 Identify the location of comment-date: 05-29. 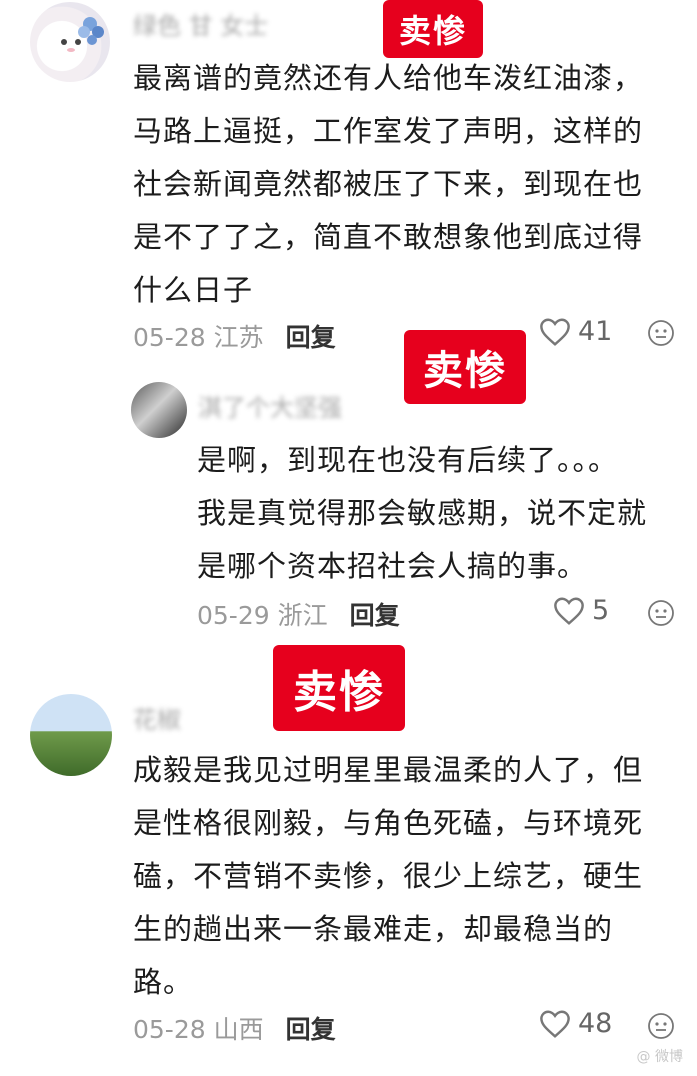
(233, 615).